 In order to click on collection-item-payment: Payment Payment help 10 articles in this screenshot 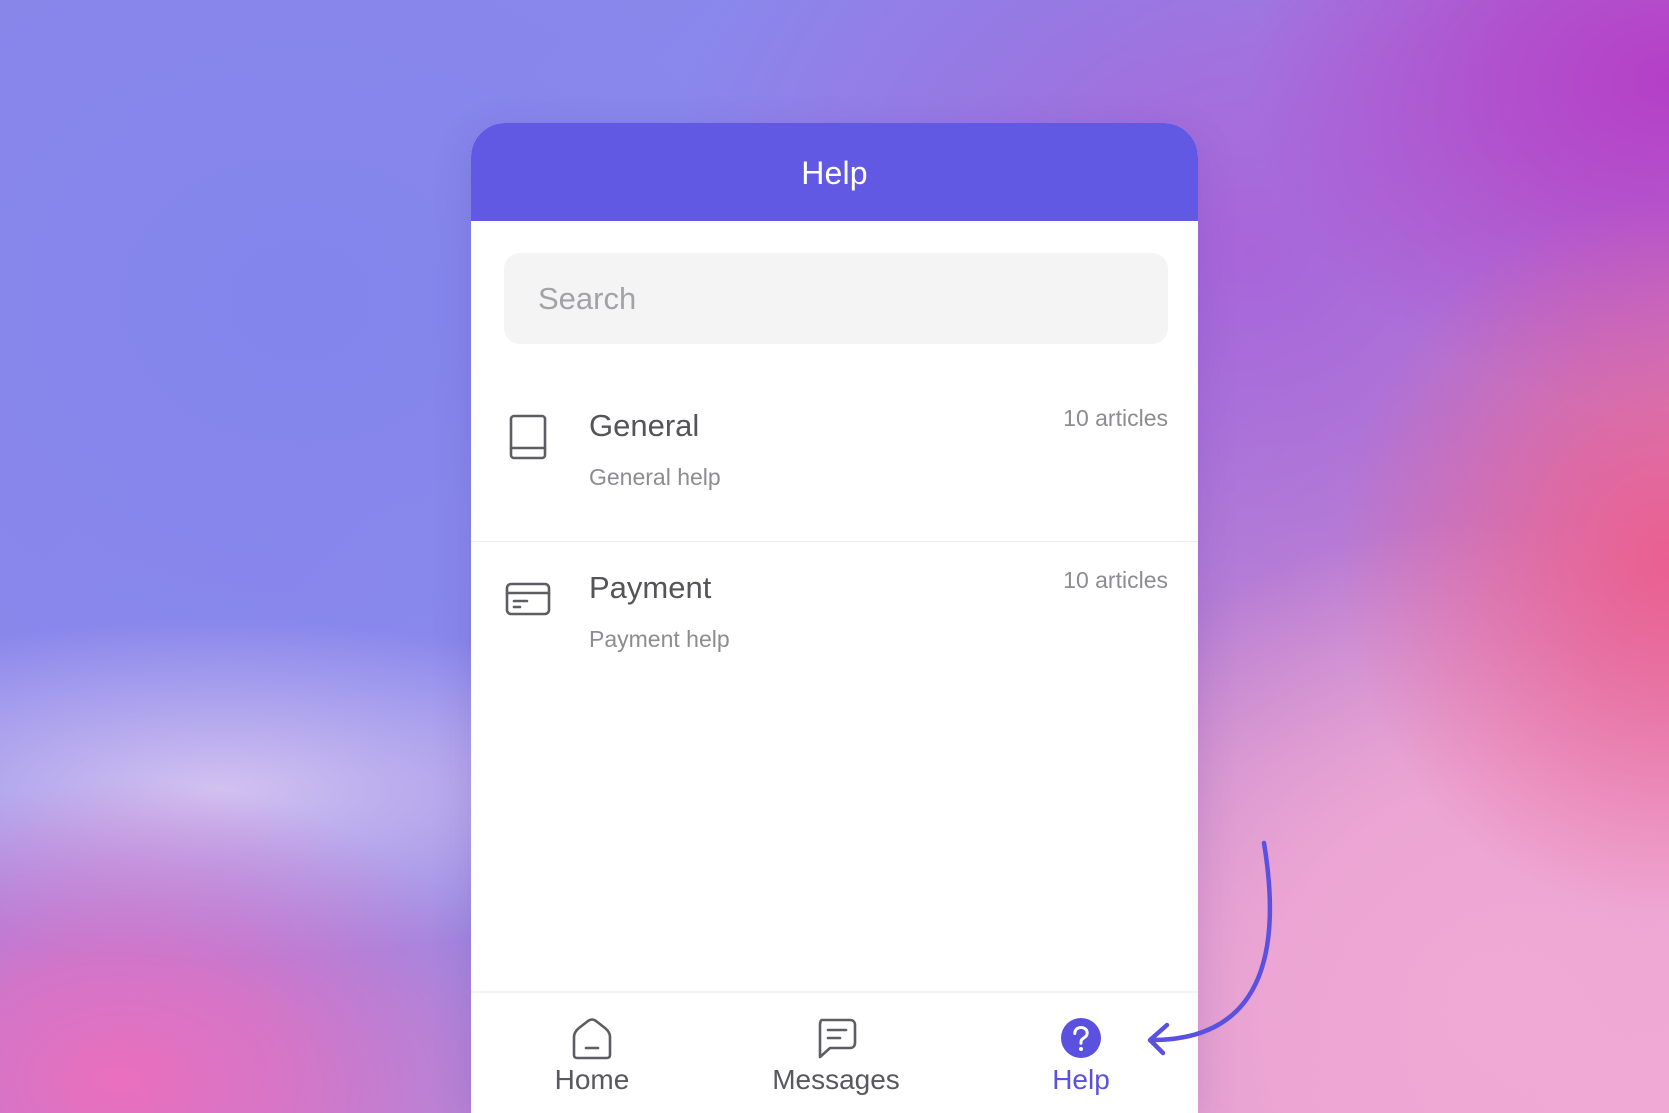, I will do `click(834, 623)`.